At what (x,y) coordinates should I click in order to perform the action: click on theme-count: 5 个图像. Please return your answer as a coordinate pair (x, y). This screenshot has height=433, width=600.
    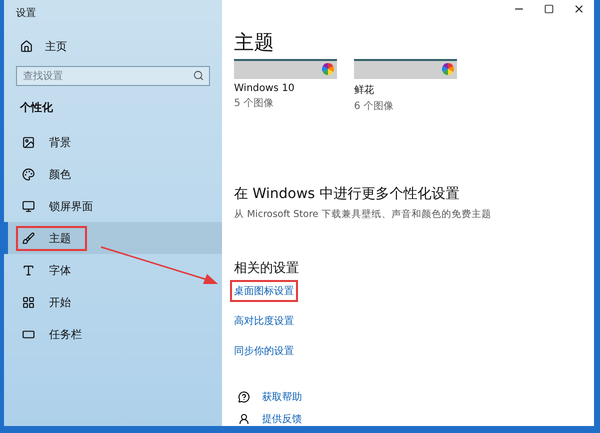
    Looking at the image, I should click on (254, 103).